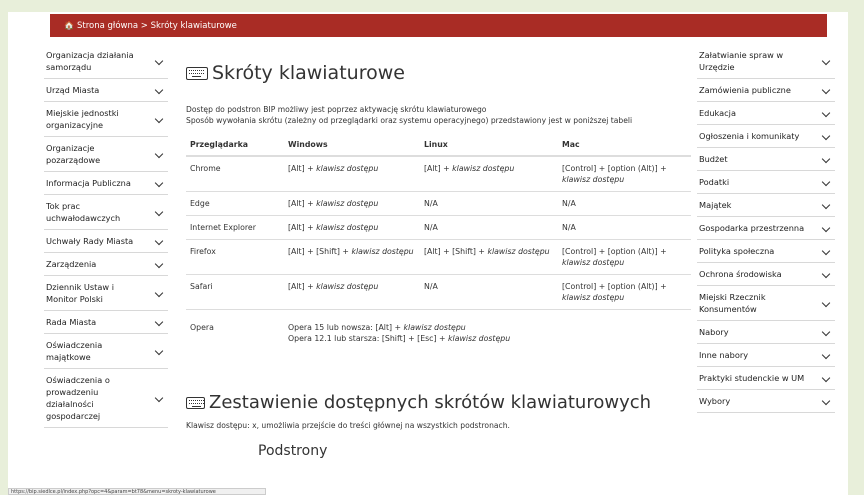  I want to click on left-nav-item: Rada Miasta, so click(106, 322).